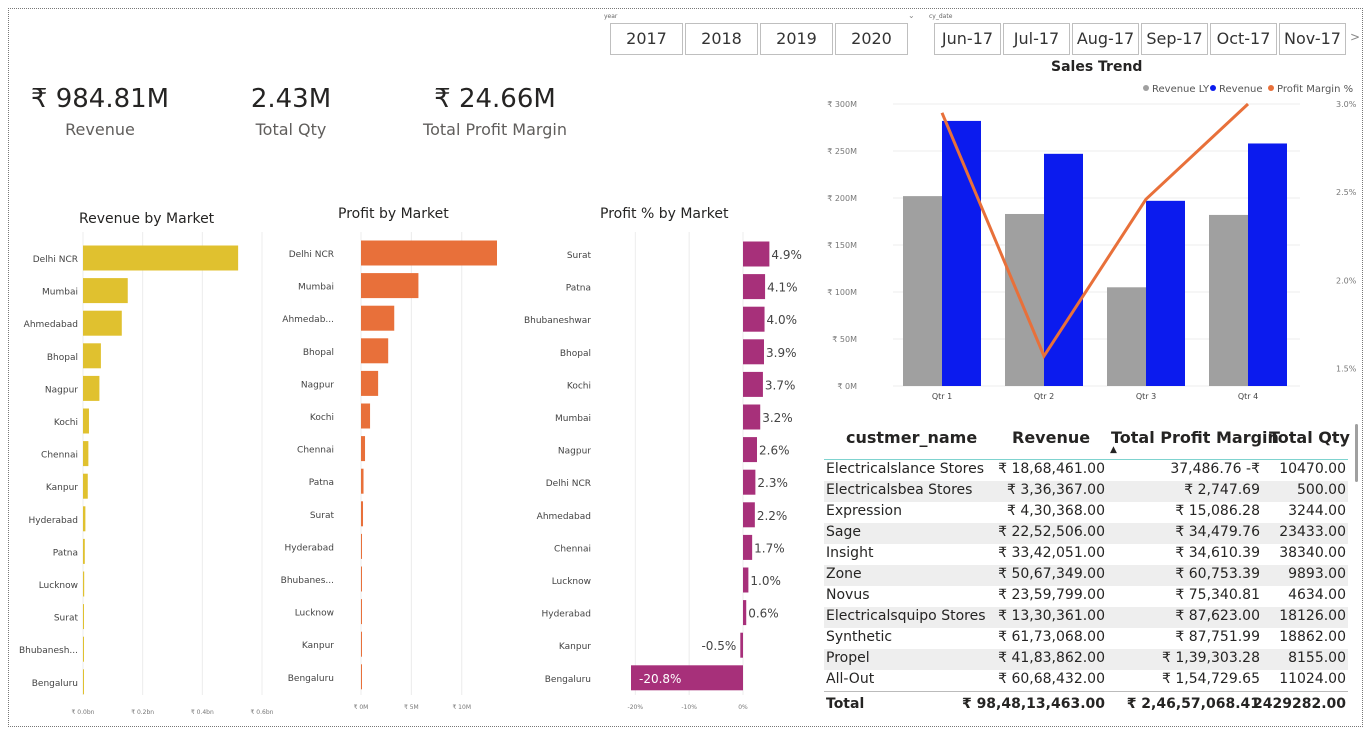 The width and height of the screenshot is (1367, 731). I want to click on category-label: Bhubaneshwar, so click(557, 321).